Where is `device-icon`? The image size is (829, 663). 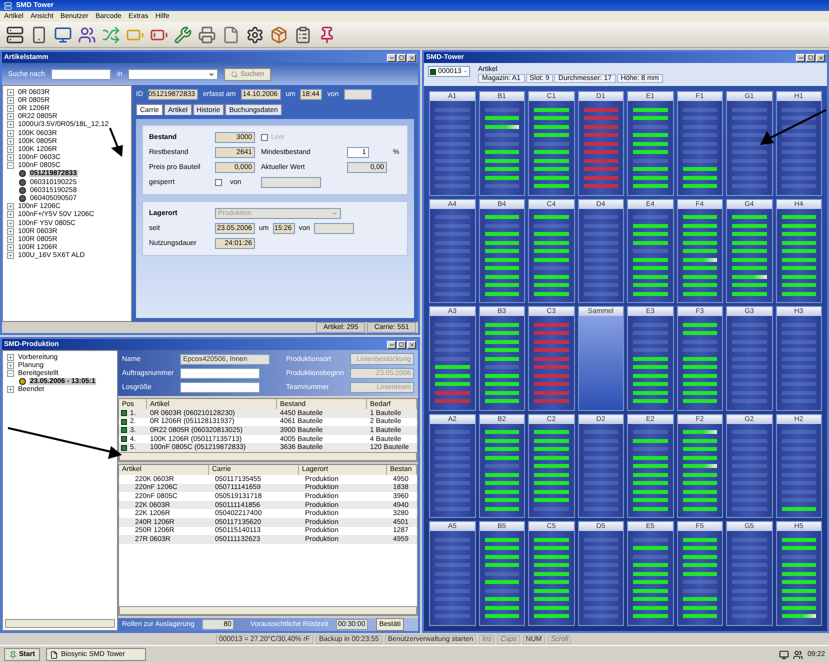
device-icon is located at coordinates (39, 35).